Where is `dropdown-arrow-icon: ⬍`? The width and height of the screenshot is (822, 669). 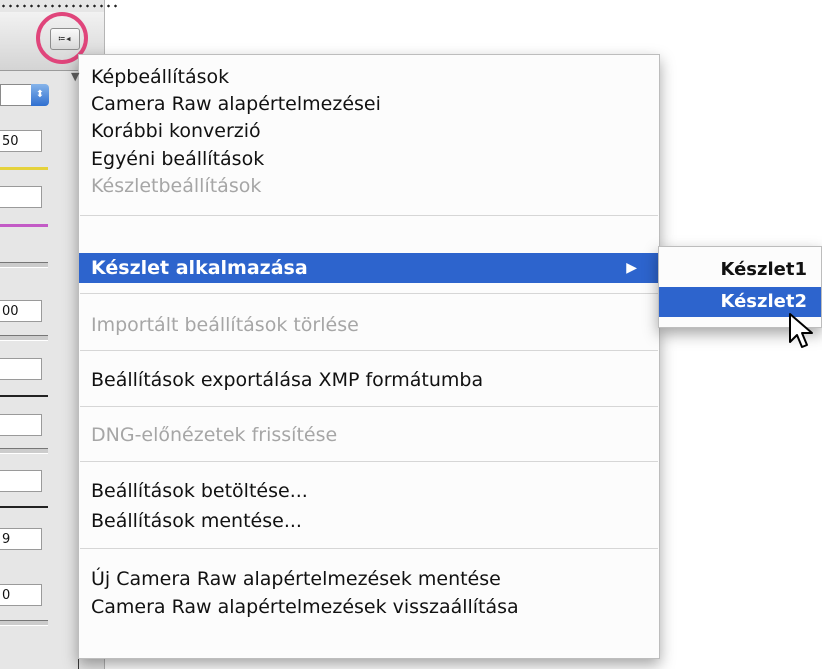
dropdown-arrow-icon: ⬍ is located at coordinates (40, 95).